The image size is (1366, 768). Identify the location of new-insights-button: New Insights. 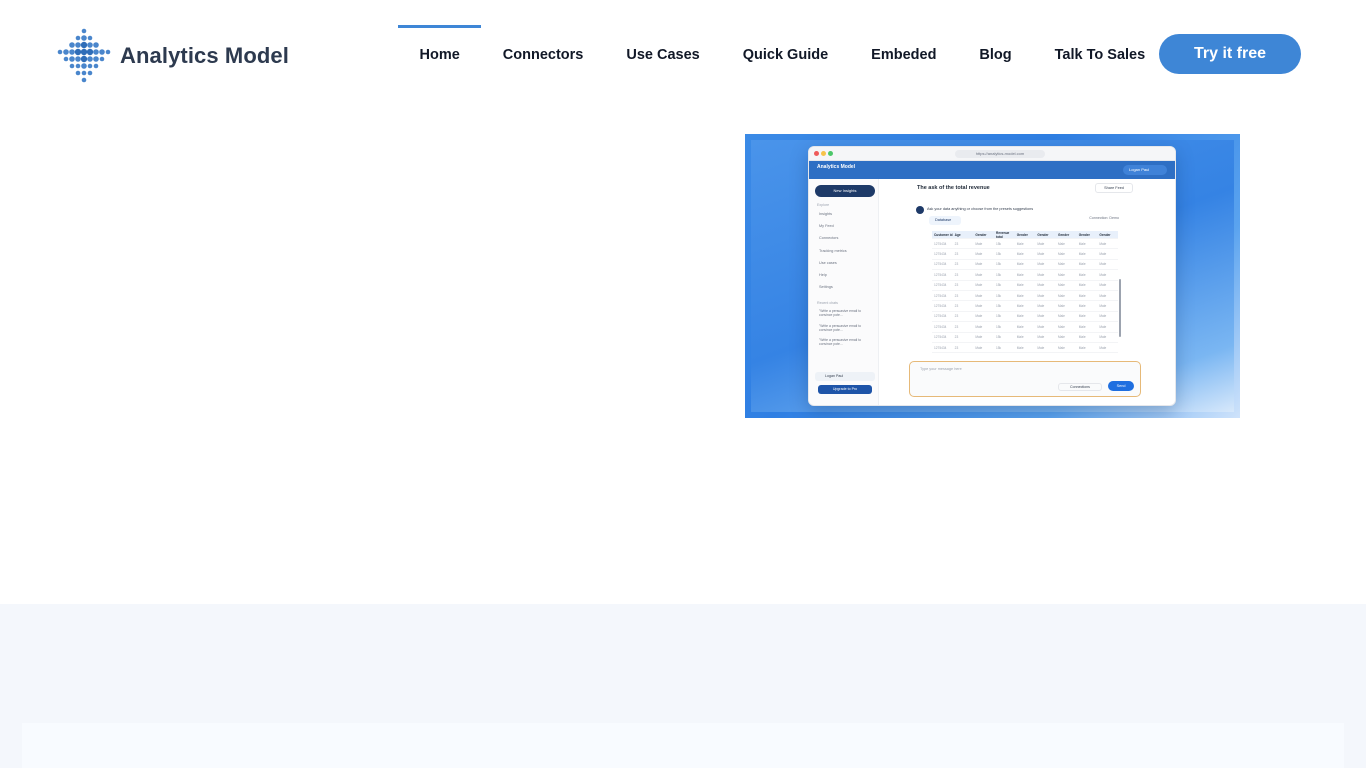
(845, 191).